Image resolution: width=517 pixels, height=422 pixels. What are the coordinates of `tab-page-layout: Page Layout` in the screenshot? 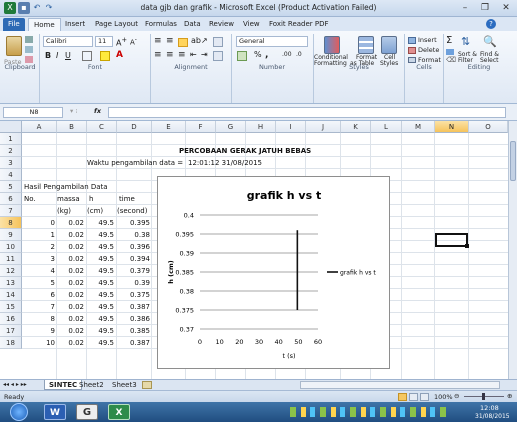 It's located at (116, 24).